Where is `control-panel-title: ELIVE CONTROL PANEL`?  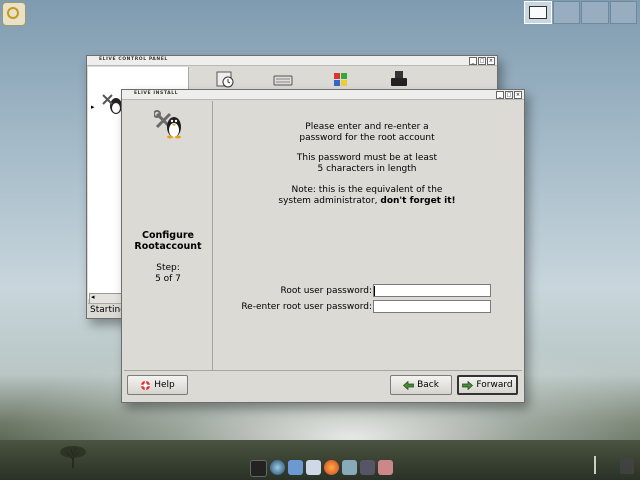
control-panel-title: ELIVE CONTROL PANEL is located at coordinates (133, 59).